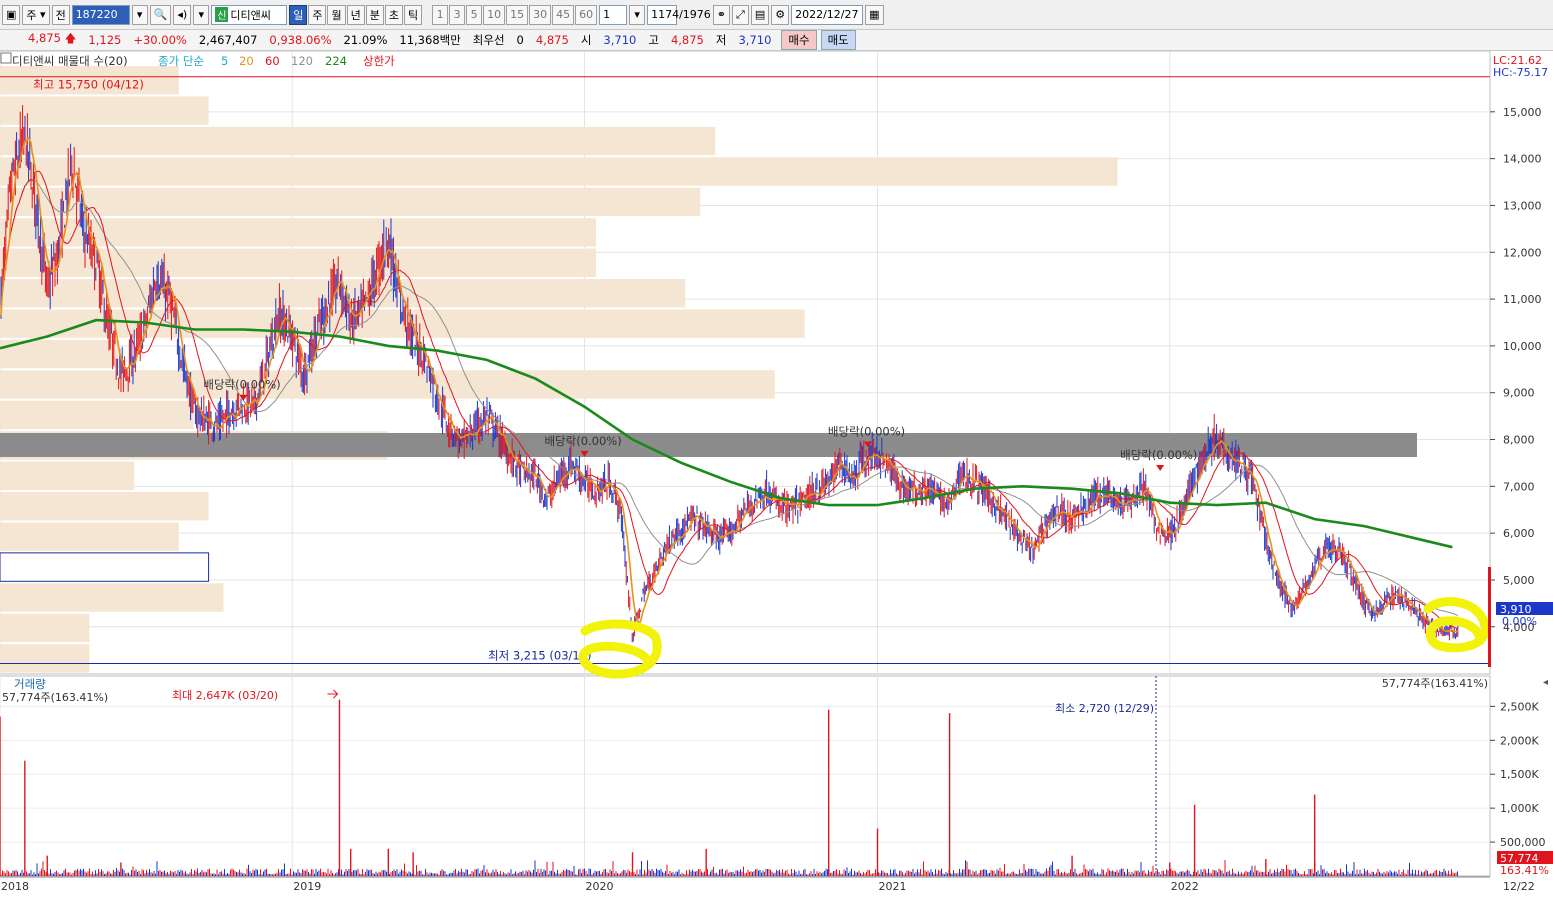 The height and width of the screenshot is (900, 1553). Describe the element at coordinates (55, 697) in the screenshot. I see `volume-left-value: 57,774주(163.41%)` at that location.